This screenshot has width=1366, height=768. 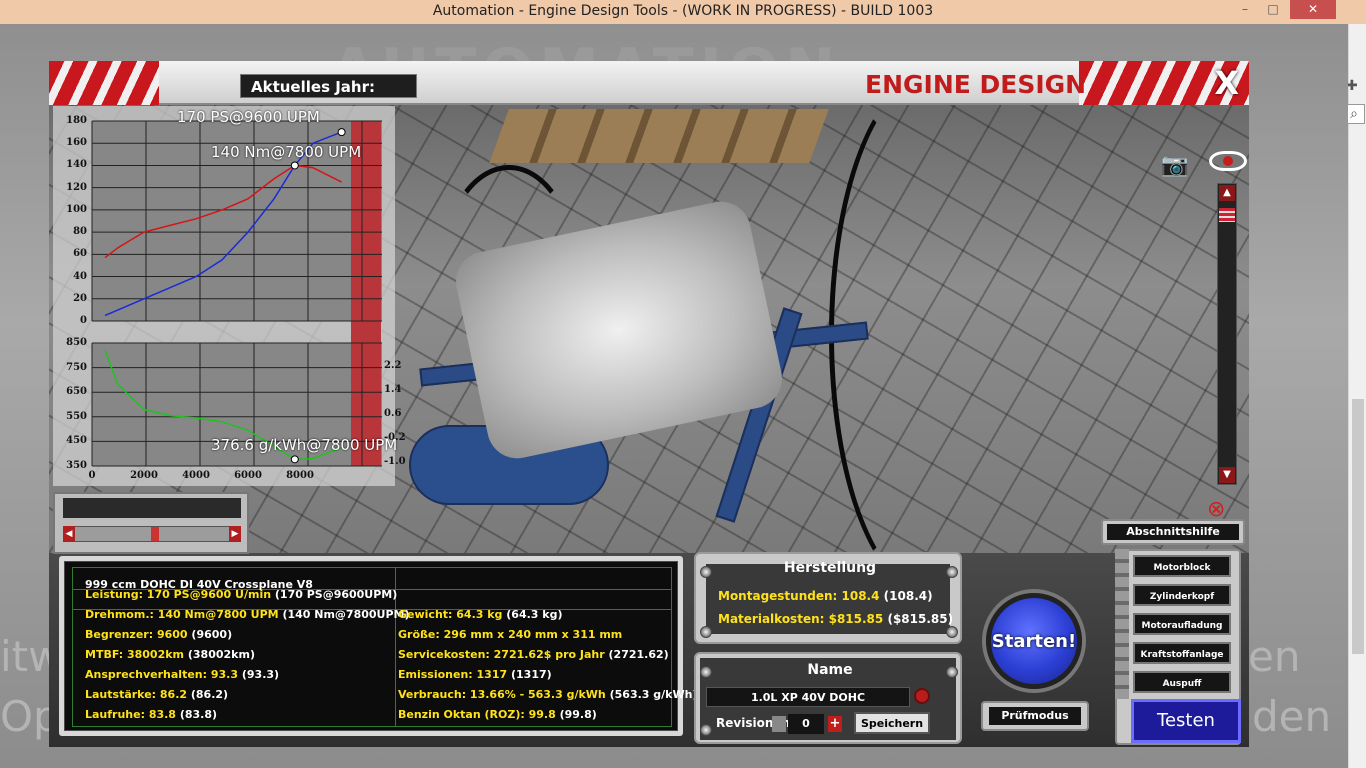 I want to click on window-close-button: ✕, so click(x=1313, y=9).